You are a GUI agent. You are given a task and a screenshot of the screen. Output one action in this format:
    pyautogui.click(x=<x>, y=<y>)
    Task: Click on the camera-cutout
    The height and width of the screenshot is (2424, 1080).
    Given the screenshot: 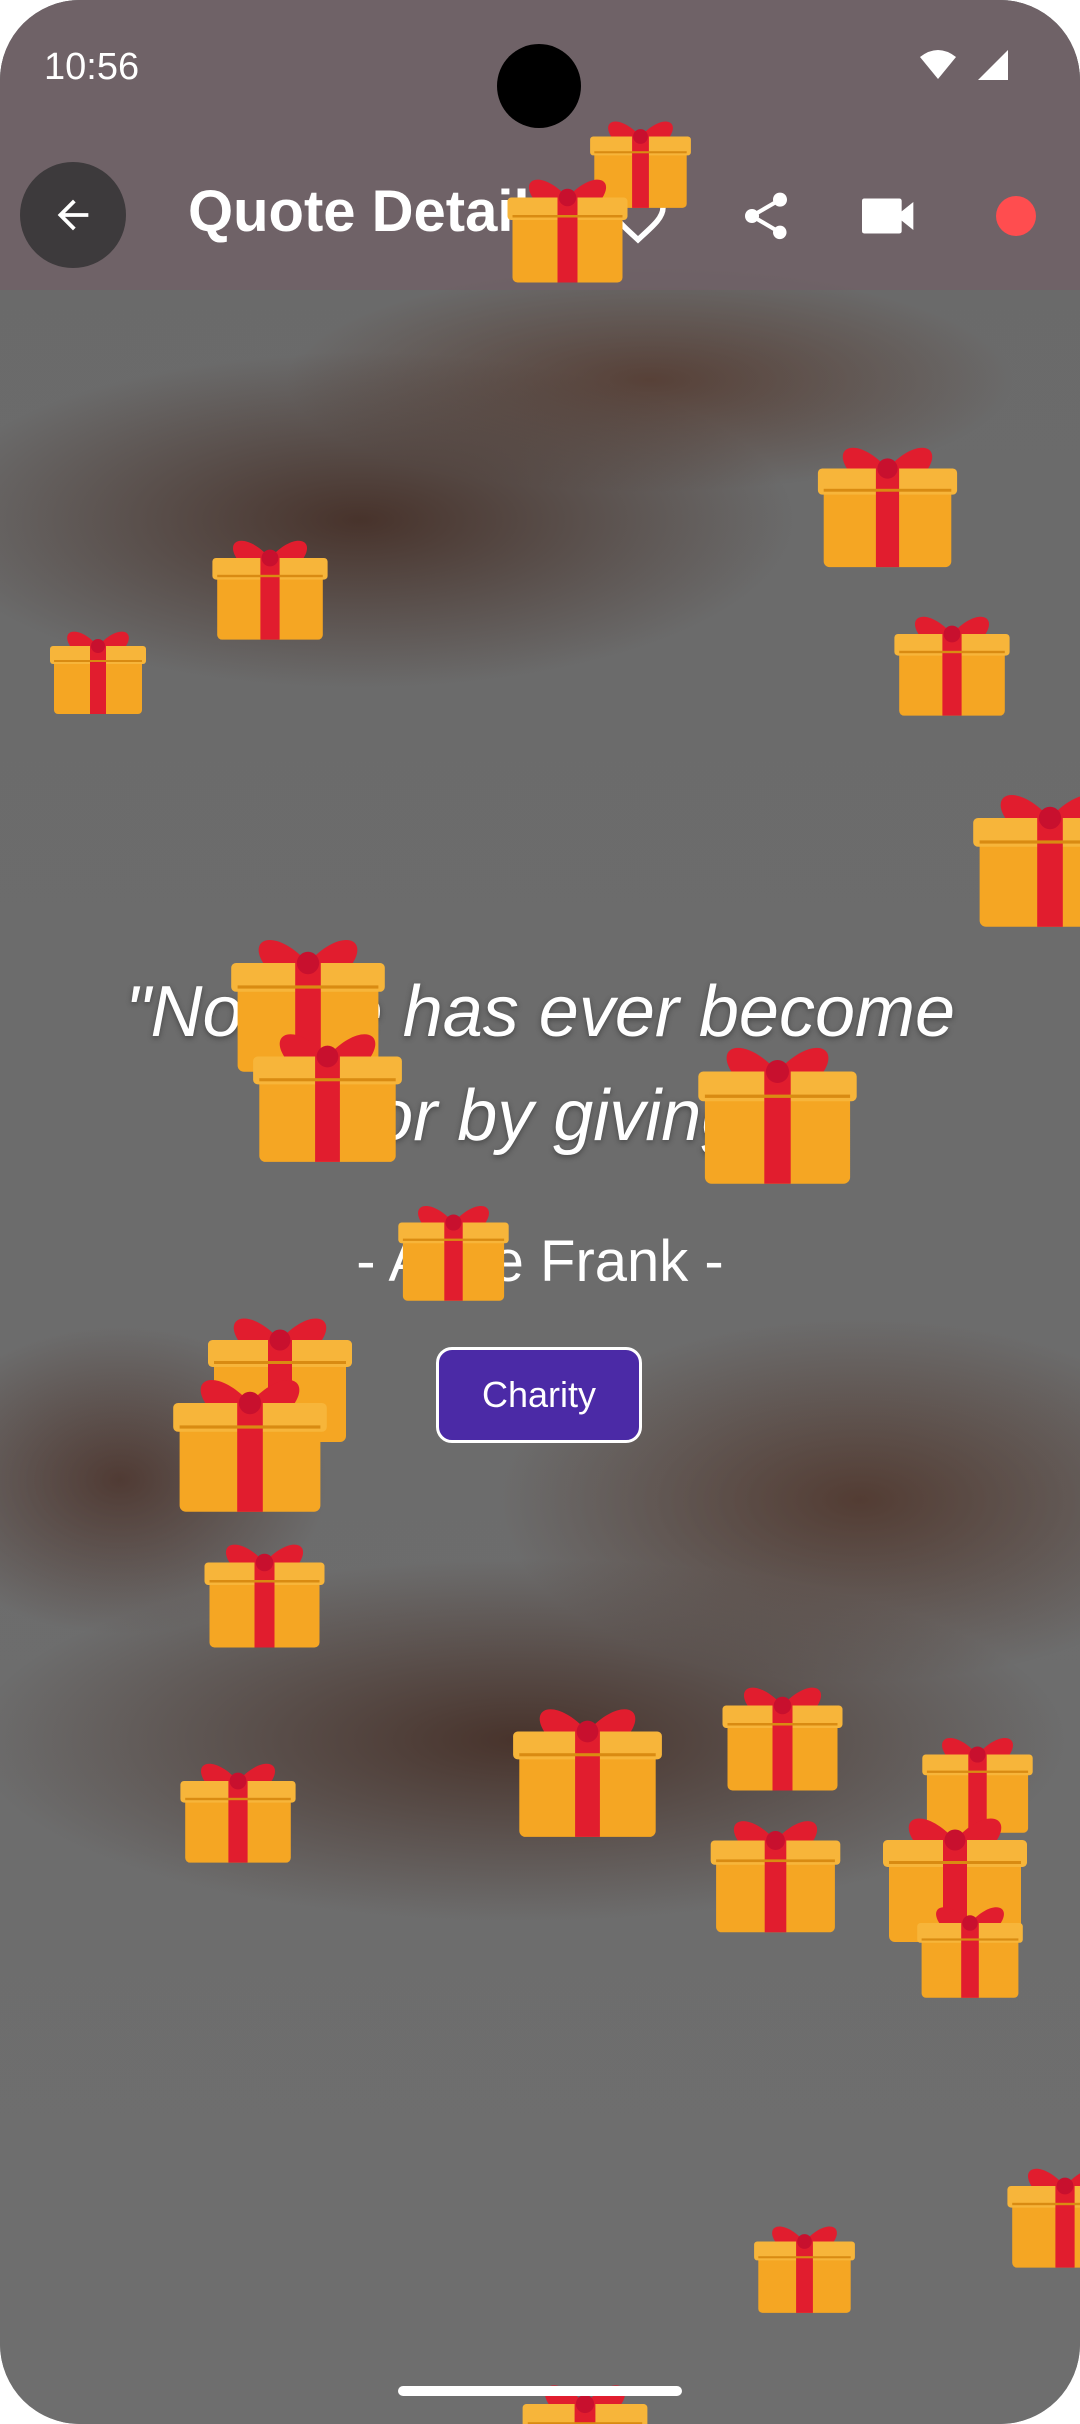 What is the action you would take?
    pyautogui.click(x=539, y=86)
    